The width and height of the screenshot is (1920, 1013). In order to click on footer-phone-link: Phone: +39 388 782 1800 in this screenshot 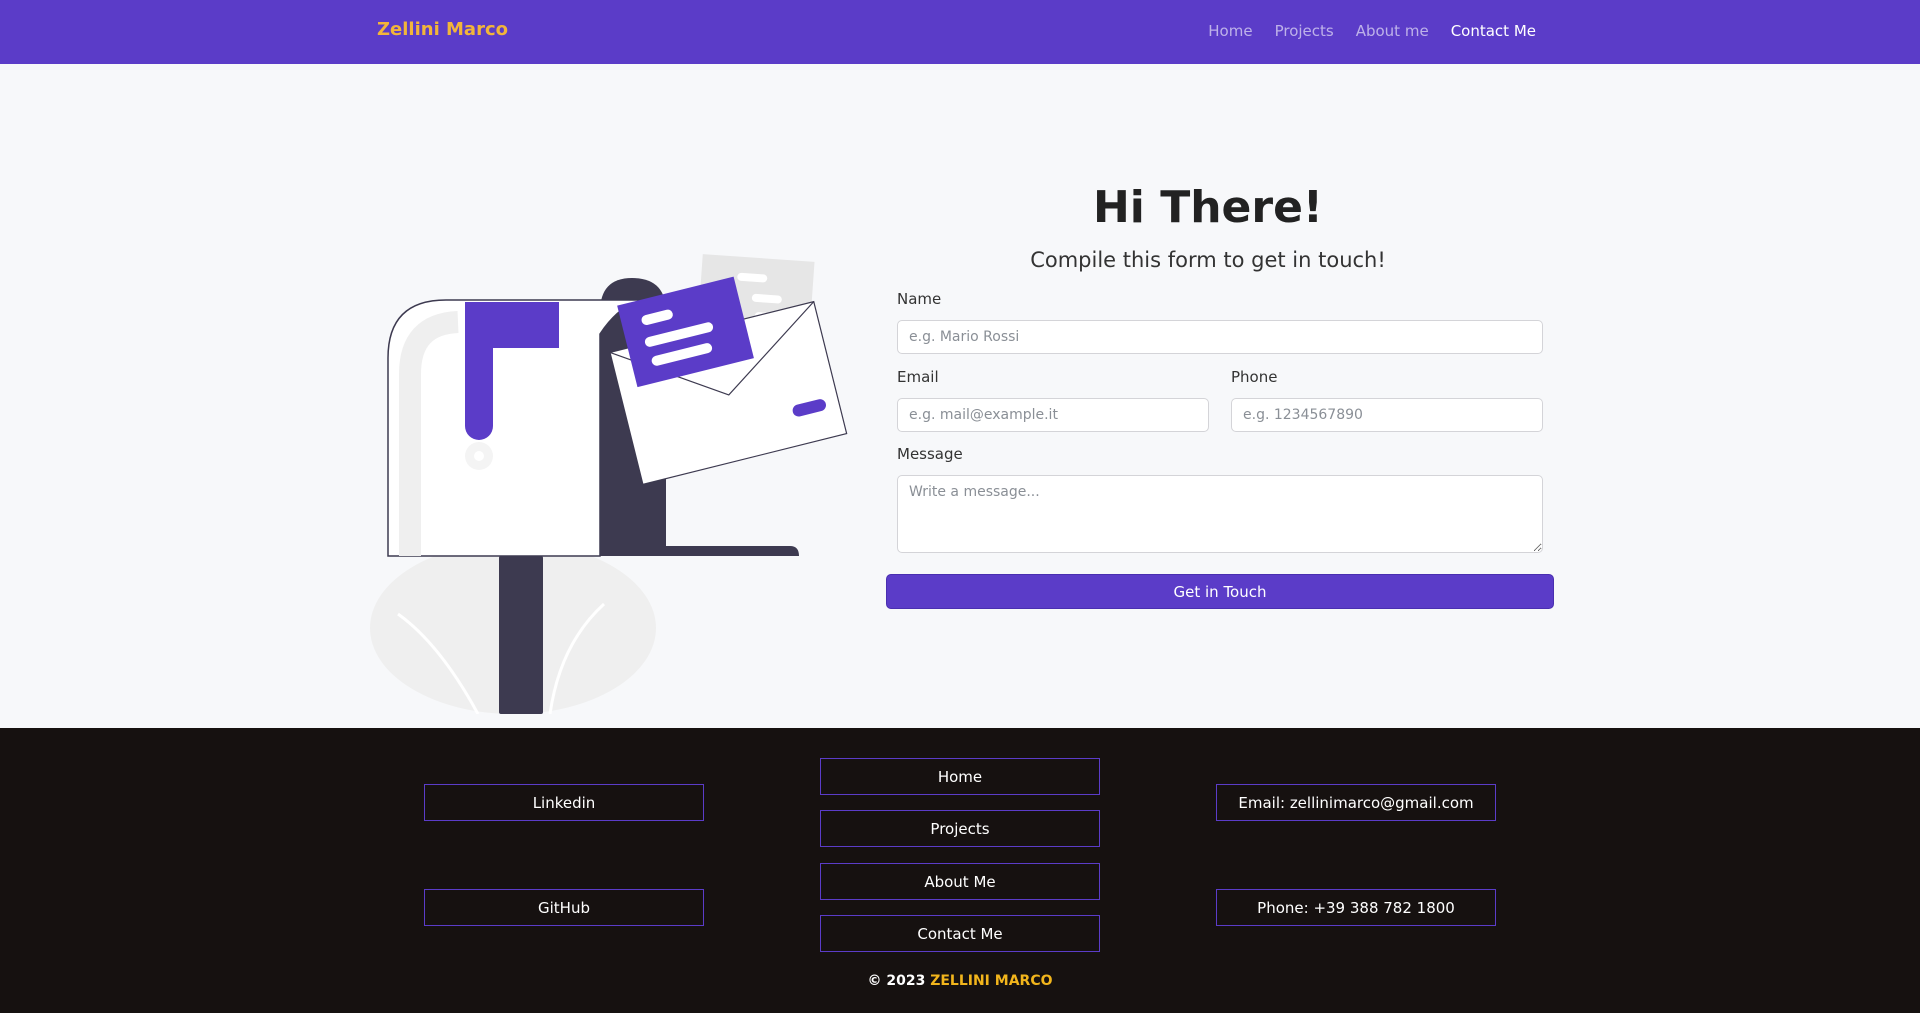, I will do `click(1356, 907)`.